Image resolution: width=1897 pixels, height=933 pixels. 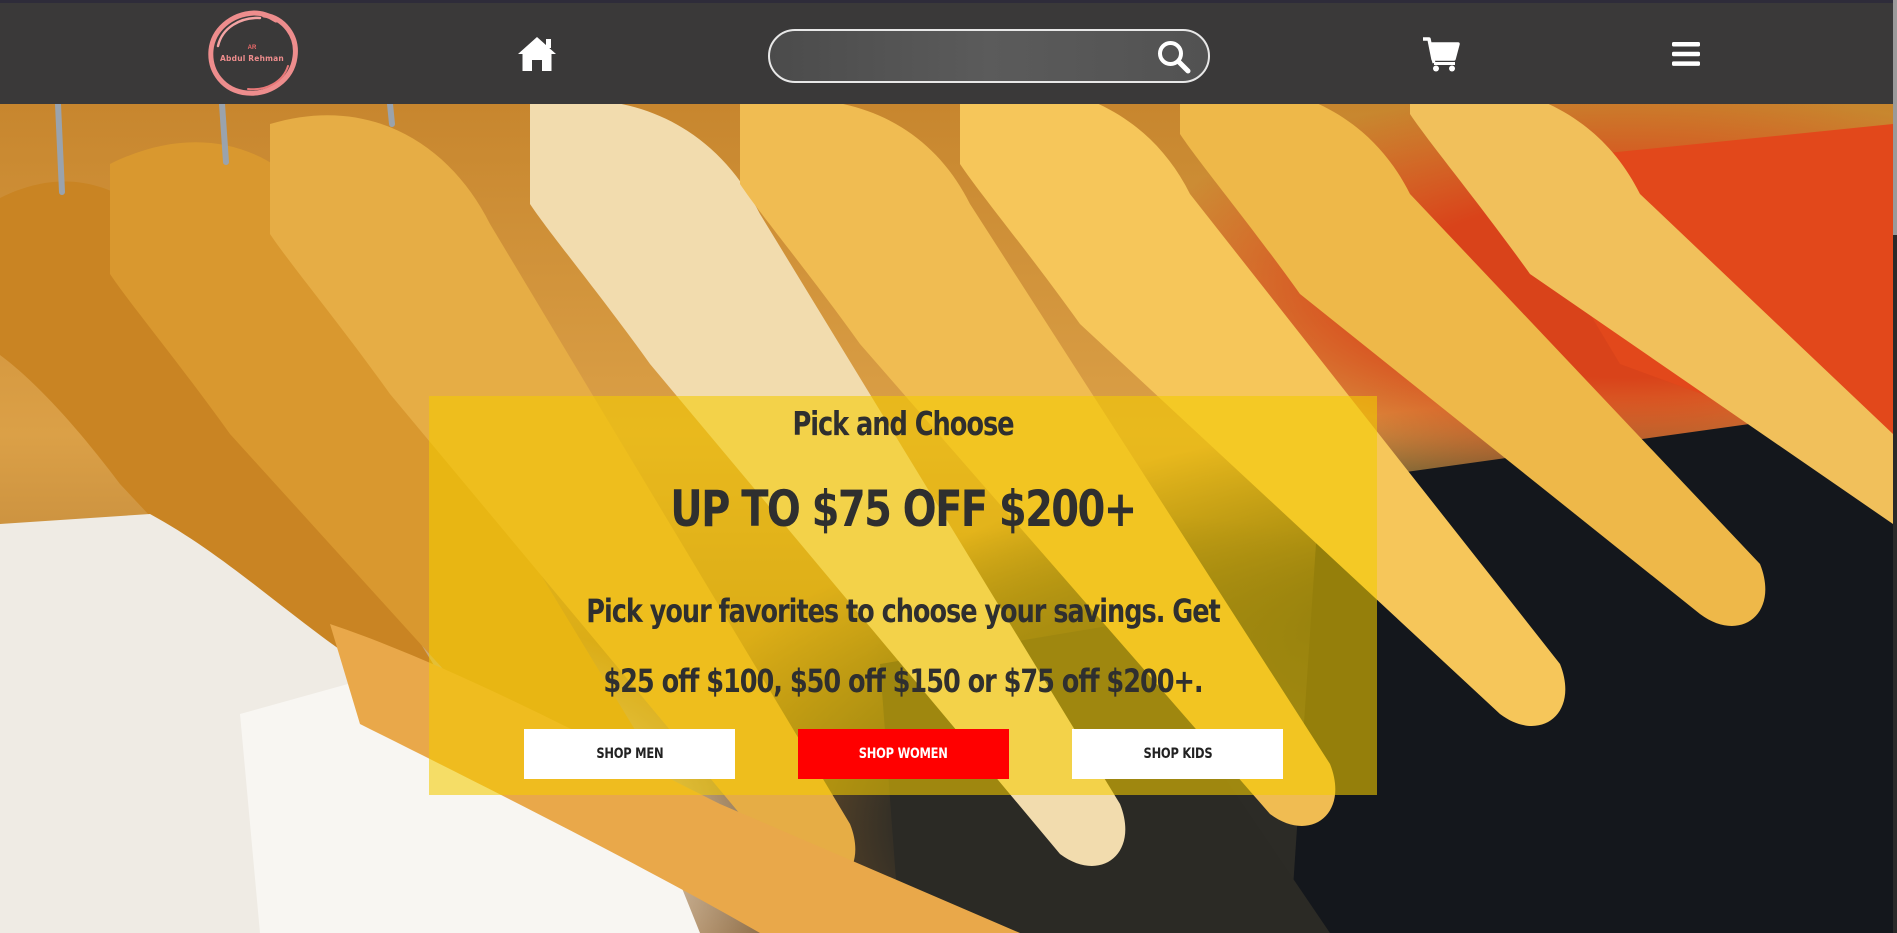 I want to click on search-icon, so click(x=1174, y=57).